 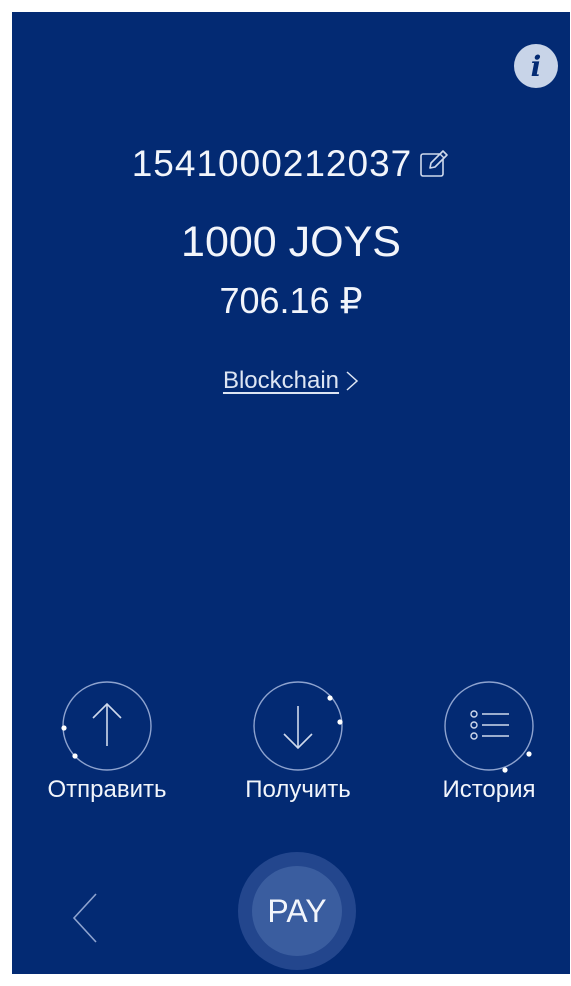 I want to click on receive-arrow-icon, so click(x=298, y=726).